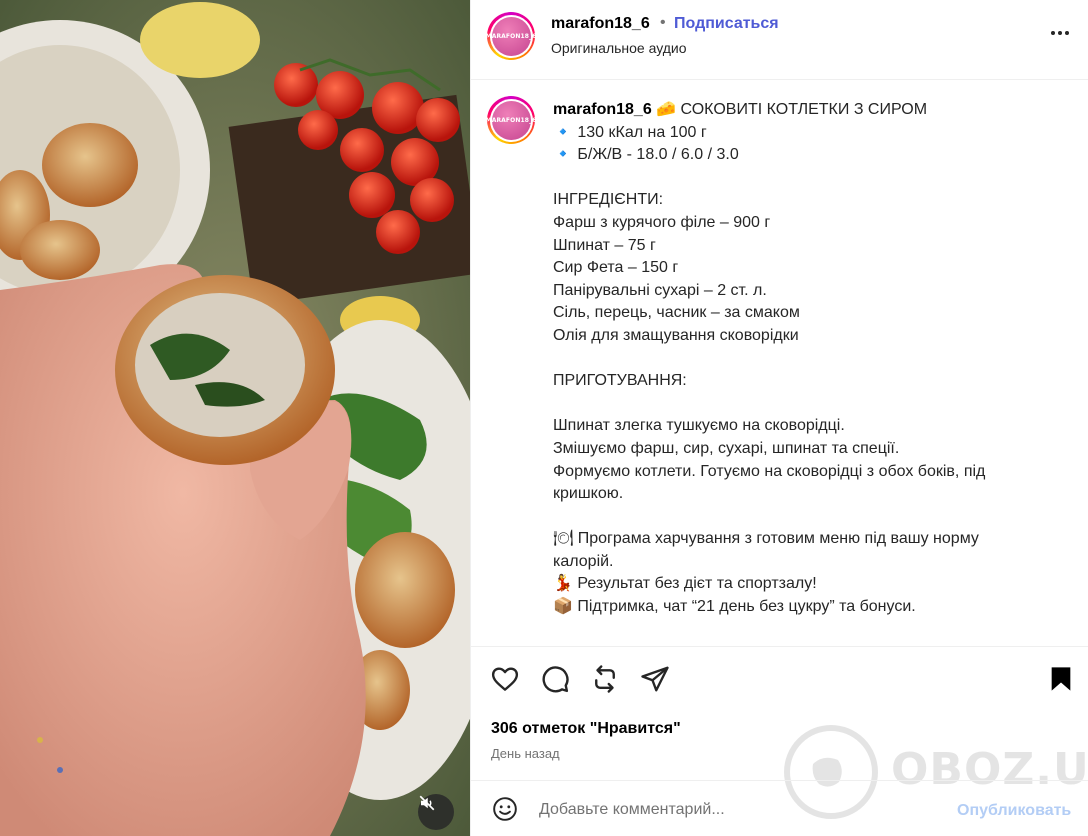 The height and width of the screenshot is (836, 1088). I want to click on mute-button, so click(436, 812).